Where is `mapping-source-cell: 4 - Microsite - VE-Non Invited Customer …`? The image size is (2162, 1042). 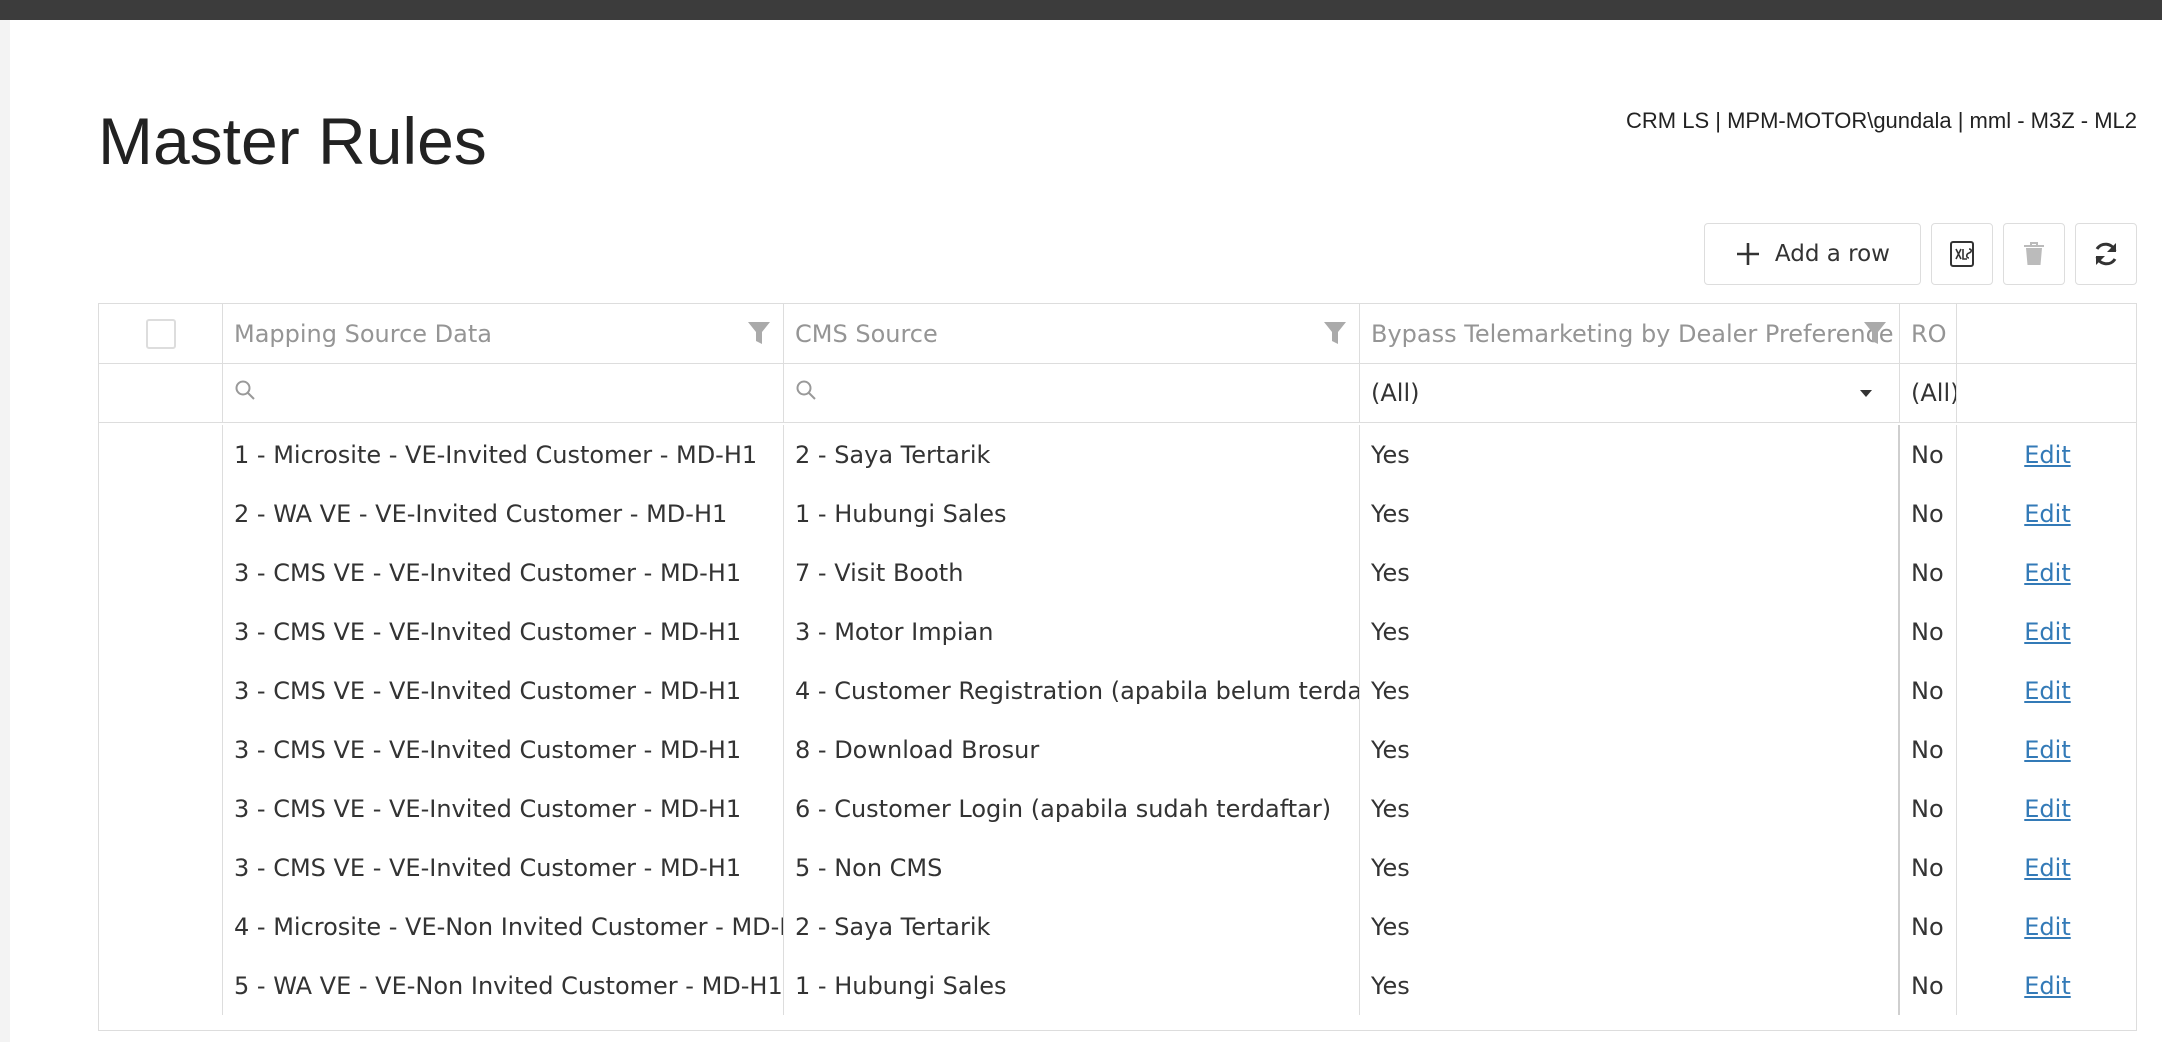 mapping-source-cell: 4 - Microsite - VE-Non Invited Customer … is located at coordinates (503, 926).